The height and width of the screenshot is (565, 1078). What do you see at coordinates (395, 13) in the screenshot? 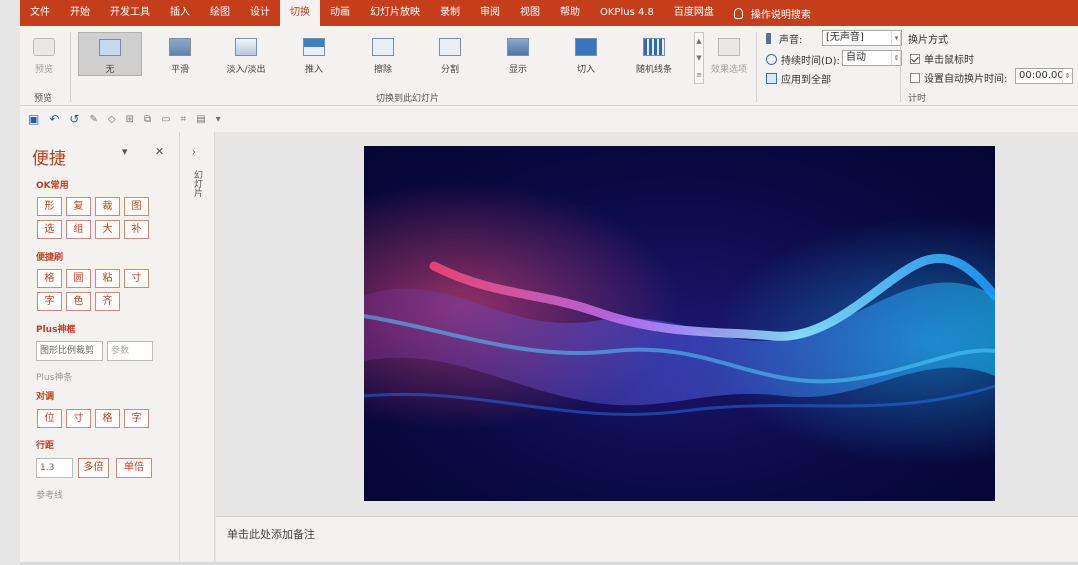
I see `menu-slideshow: 幻灯片放映` at bounding box center [395, 13].